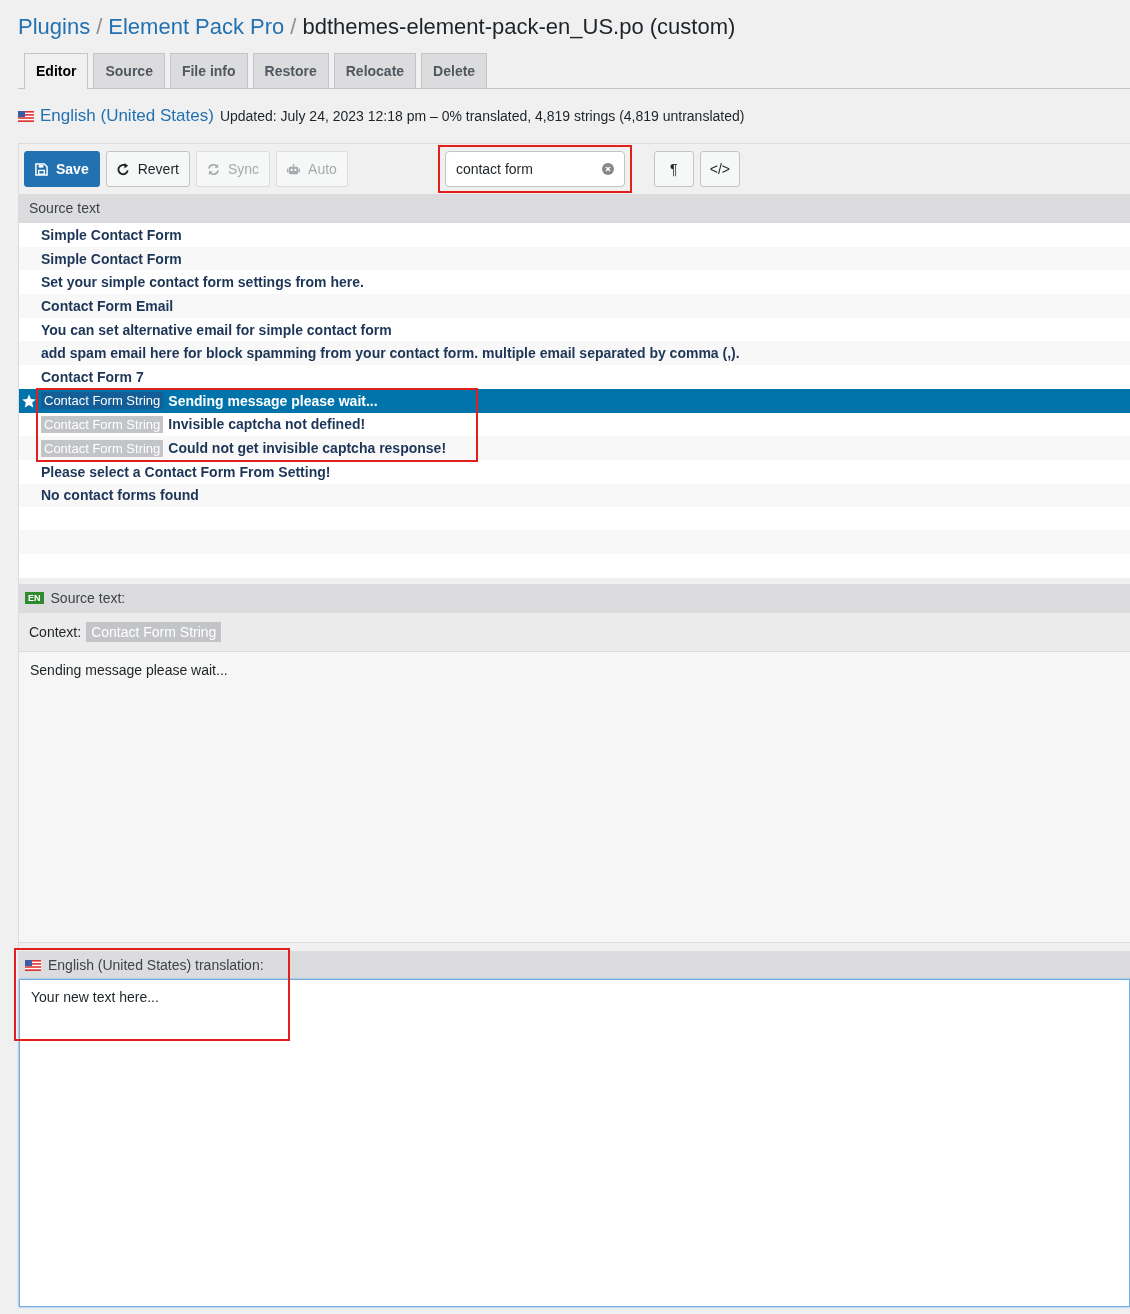  I want to click on tab: Delete, so click(454, 70).